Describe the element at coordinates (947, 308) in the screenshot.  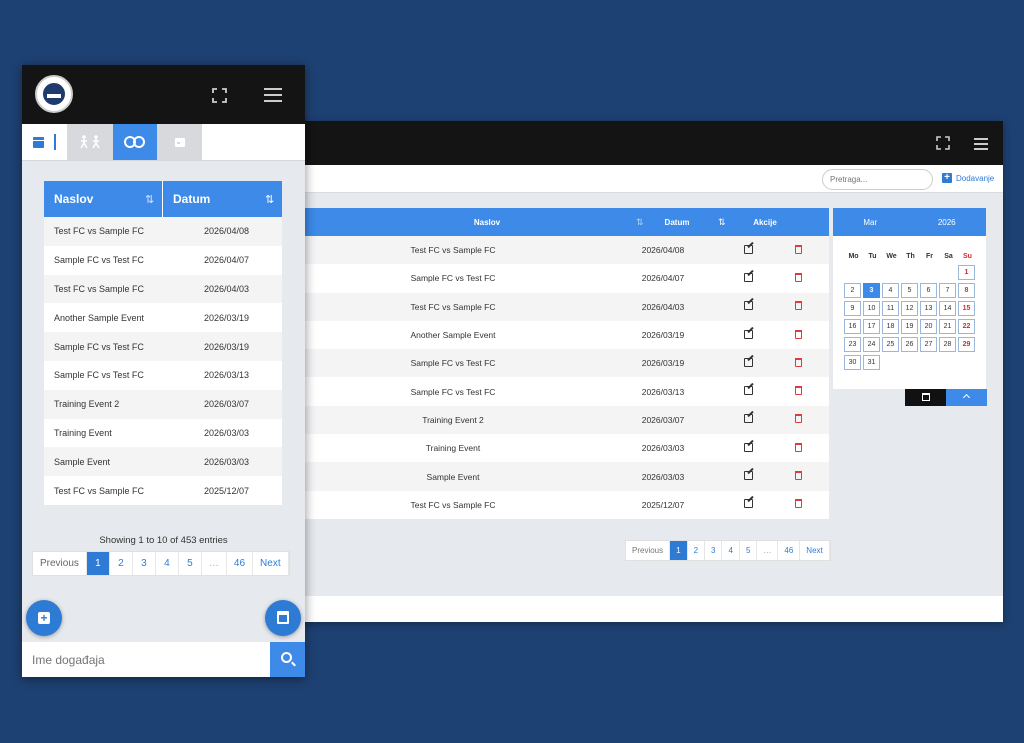
I see `calendar-day: 14` at that location.